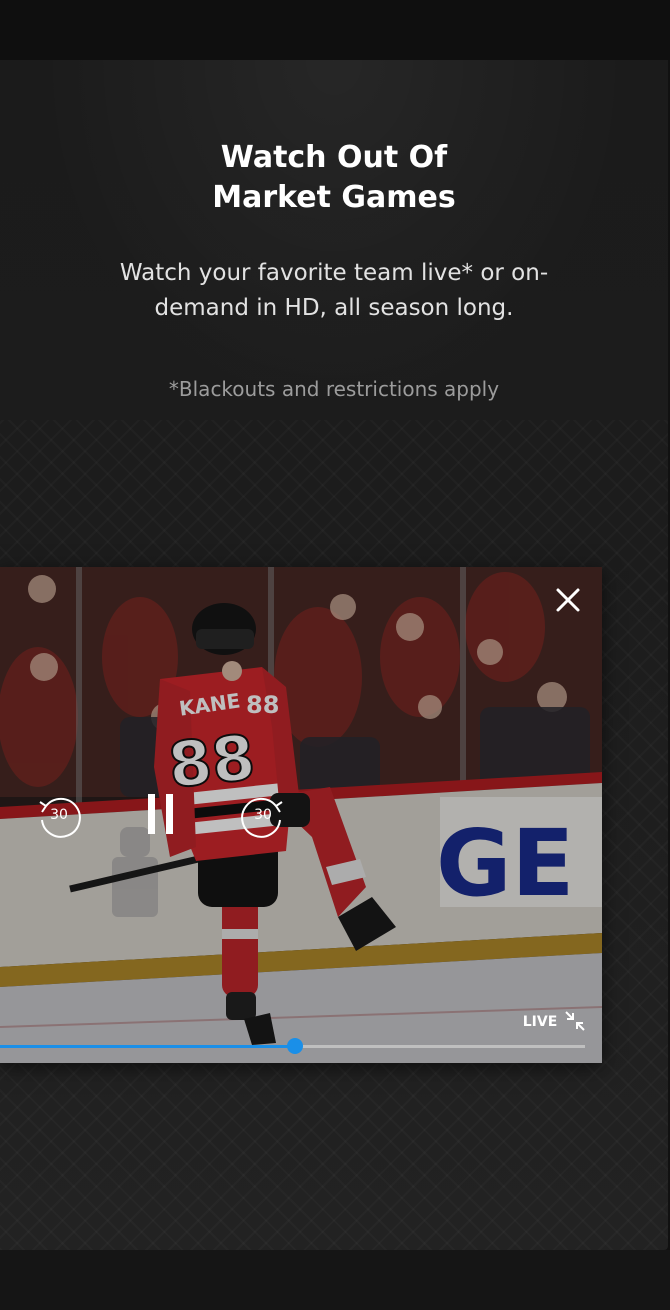 This screenshot has height=1310, width=670. I want to click on navigation-bar, so click(335, 1280).